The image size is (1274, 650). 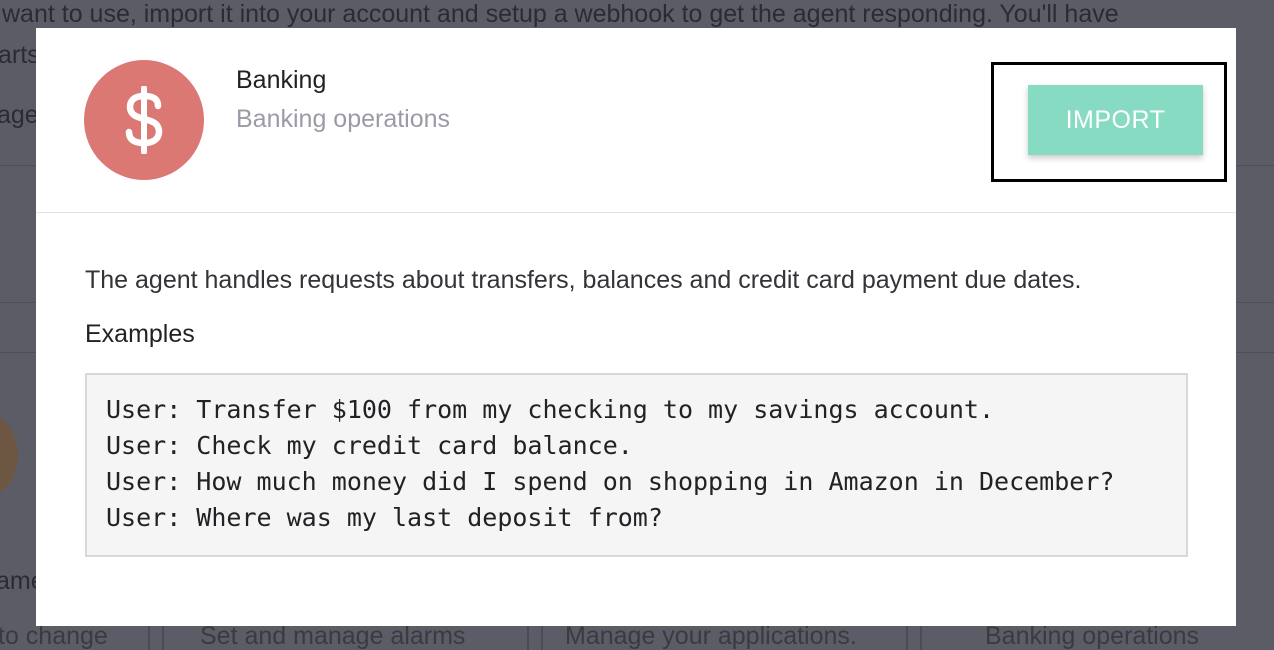 What do you see at coordinates (140, 334) in the screenshot?
I see `examples-heading: Examples` at bounding box center [140, 334].